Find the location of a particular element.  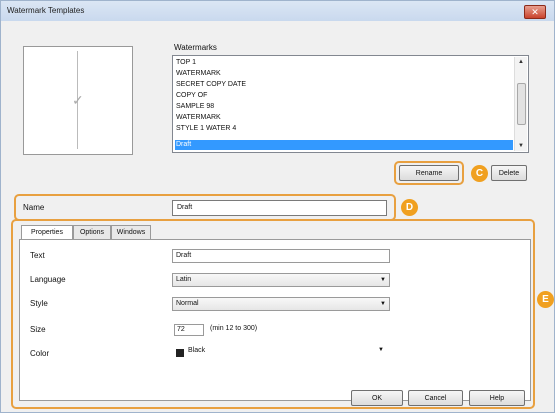

callout-d: D is located at coordinates (409, 207).